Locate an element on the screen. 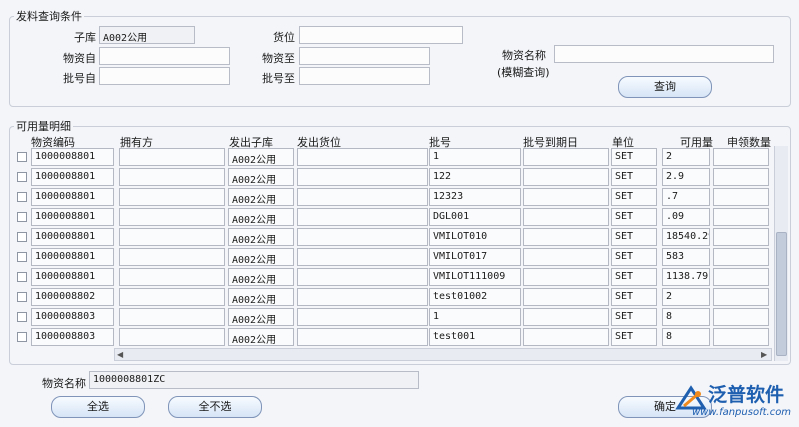  item-to-field is located at coordinates (364, 56).